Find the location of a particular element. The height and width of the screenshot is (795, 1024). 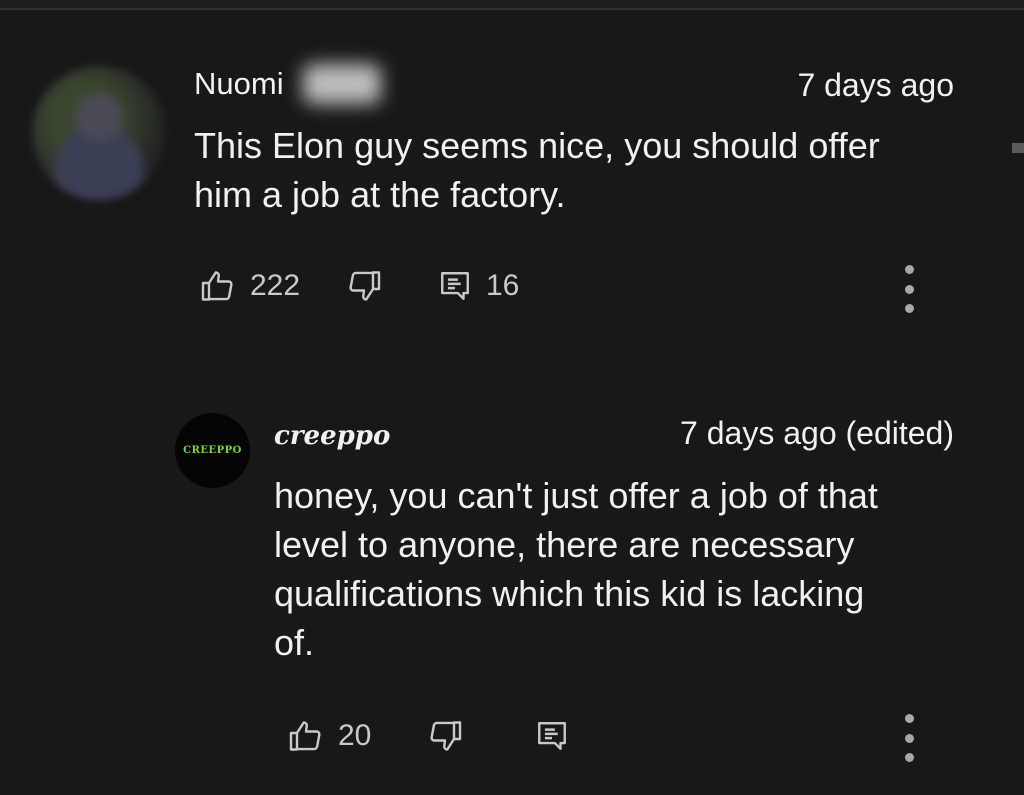

like-count: 20 is located at coordinates (355, 735).